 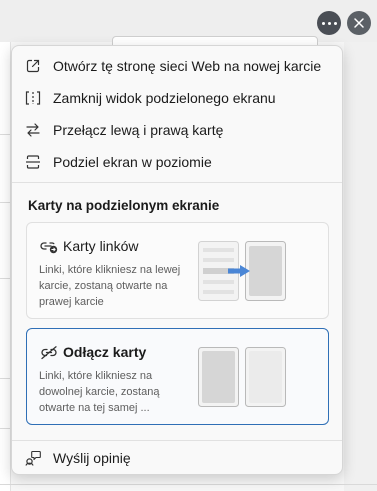 I want to click on section-title: Karty na podzielonym ekranie, so click(x=124, y=205).